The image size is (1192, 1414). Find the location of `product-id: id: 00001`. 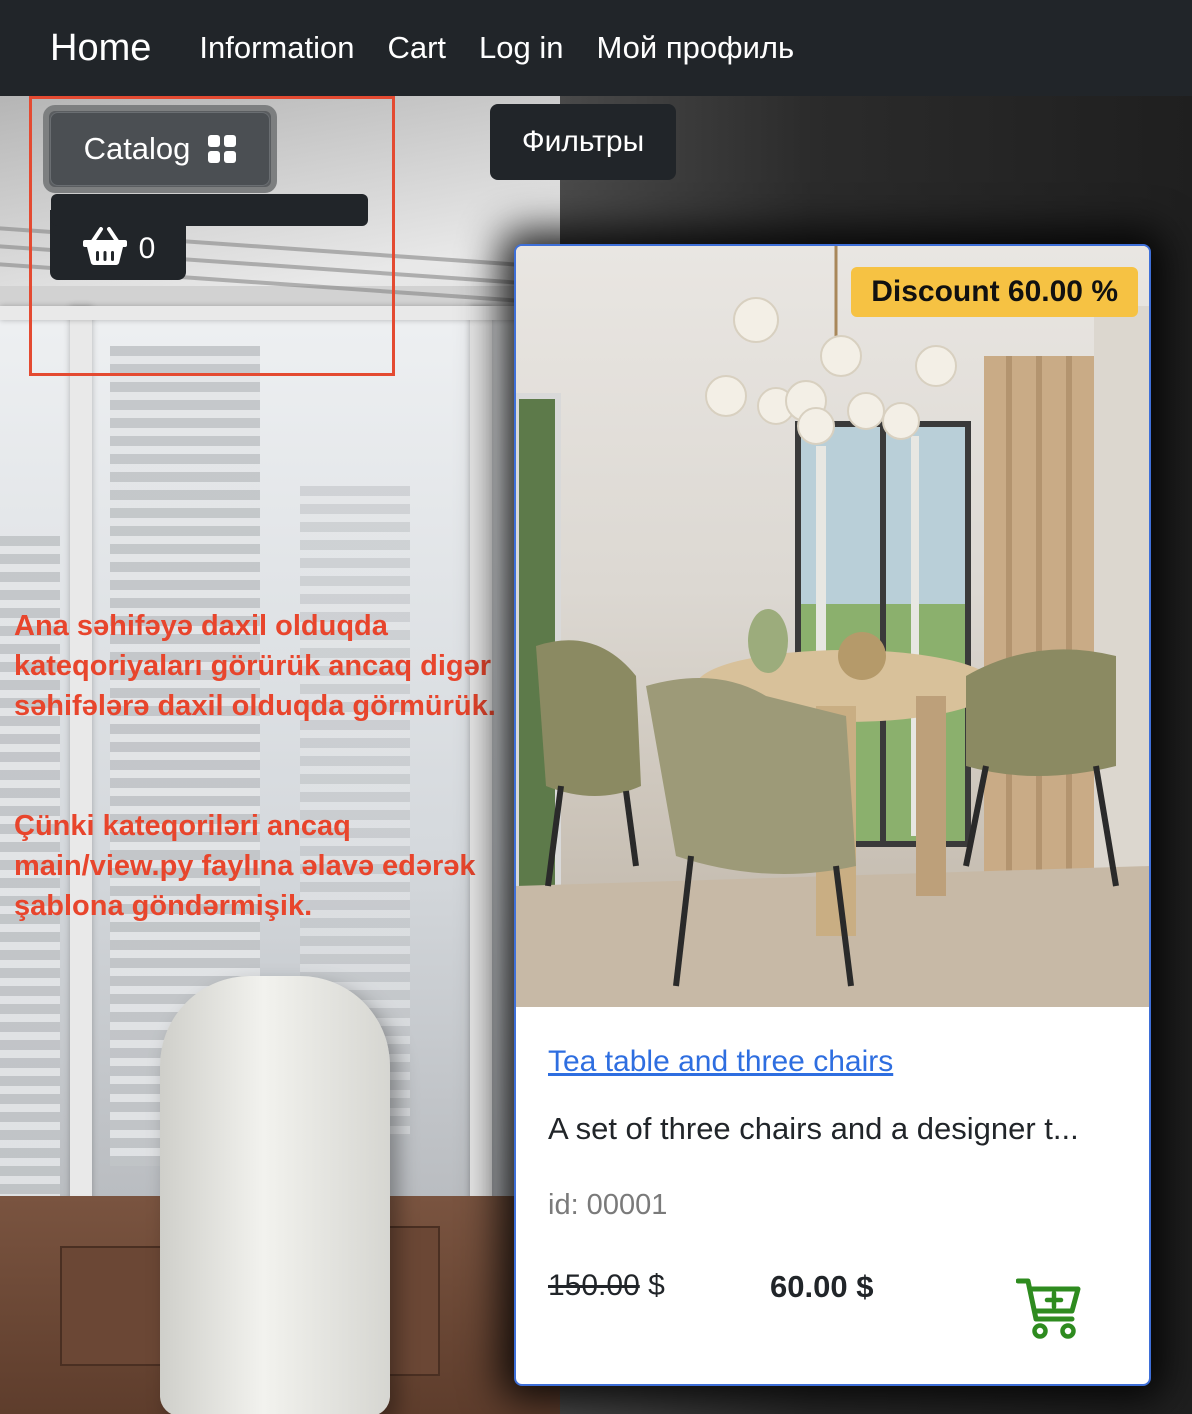

product-id: id: 00001 is located at coordinates (608, 1205).